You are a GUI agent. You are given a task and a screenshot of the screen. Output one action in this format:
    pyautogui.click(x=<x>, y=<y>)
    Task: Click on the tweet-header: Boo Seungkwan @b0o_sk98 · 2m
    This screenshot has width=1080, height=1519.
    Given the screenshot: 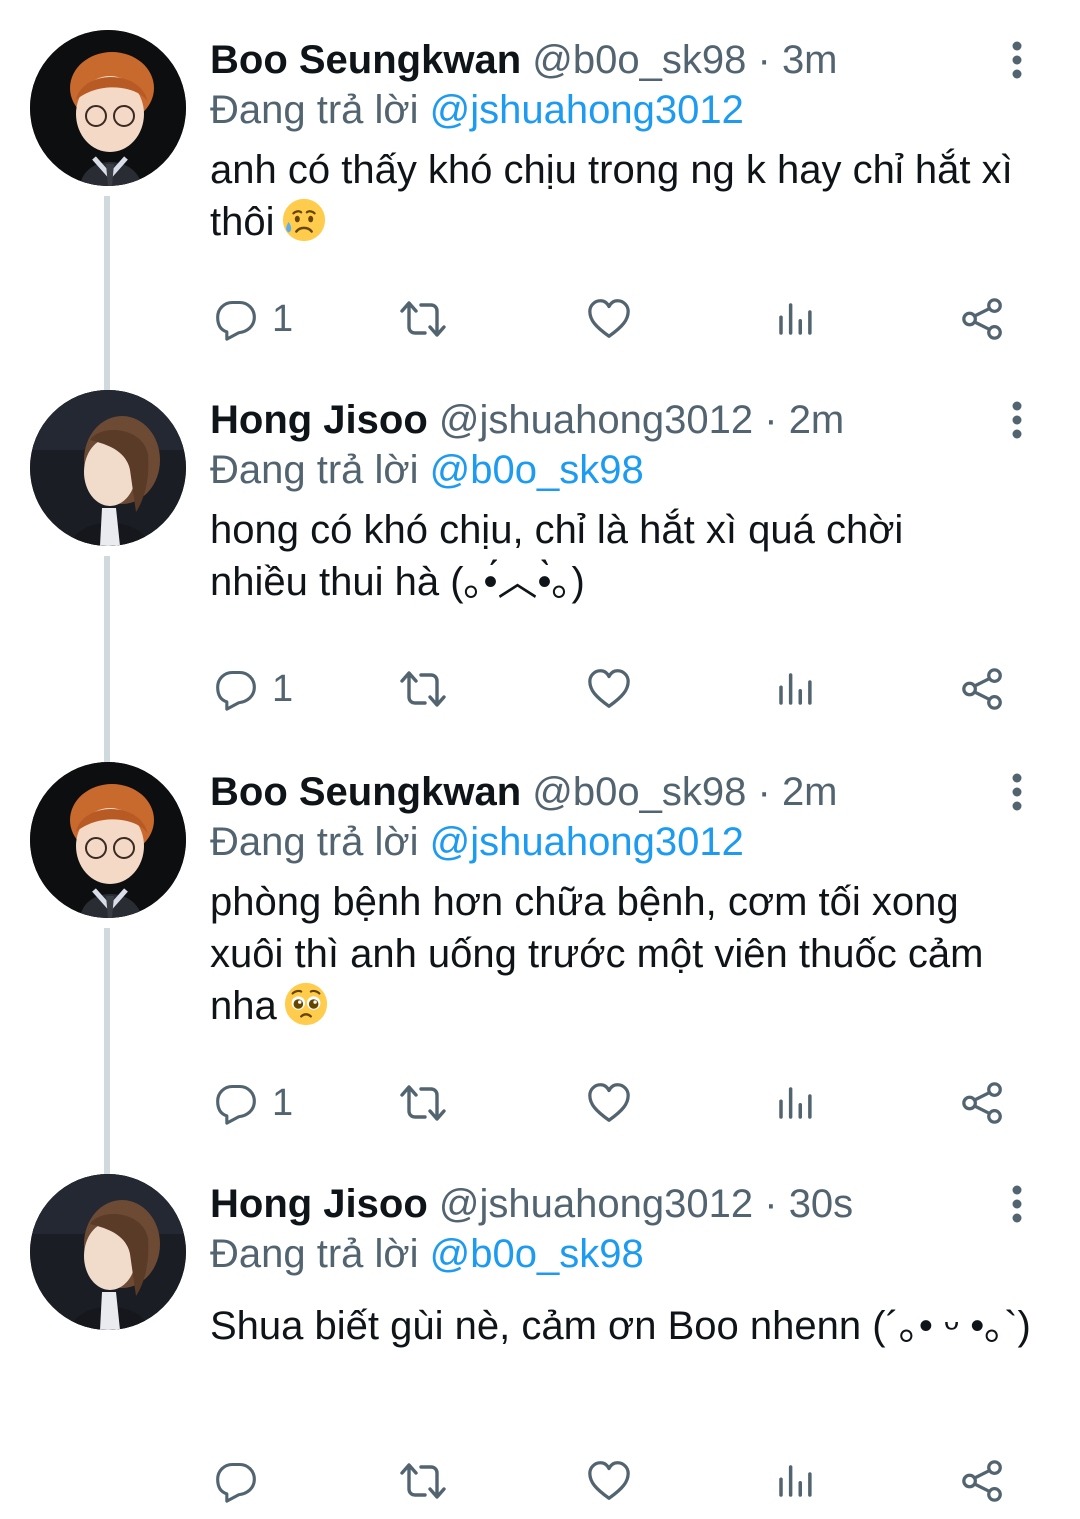 What is the action you would take?
    pyautogui.click(x=630, y=792)
    